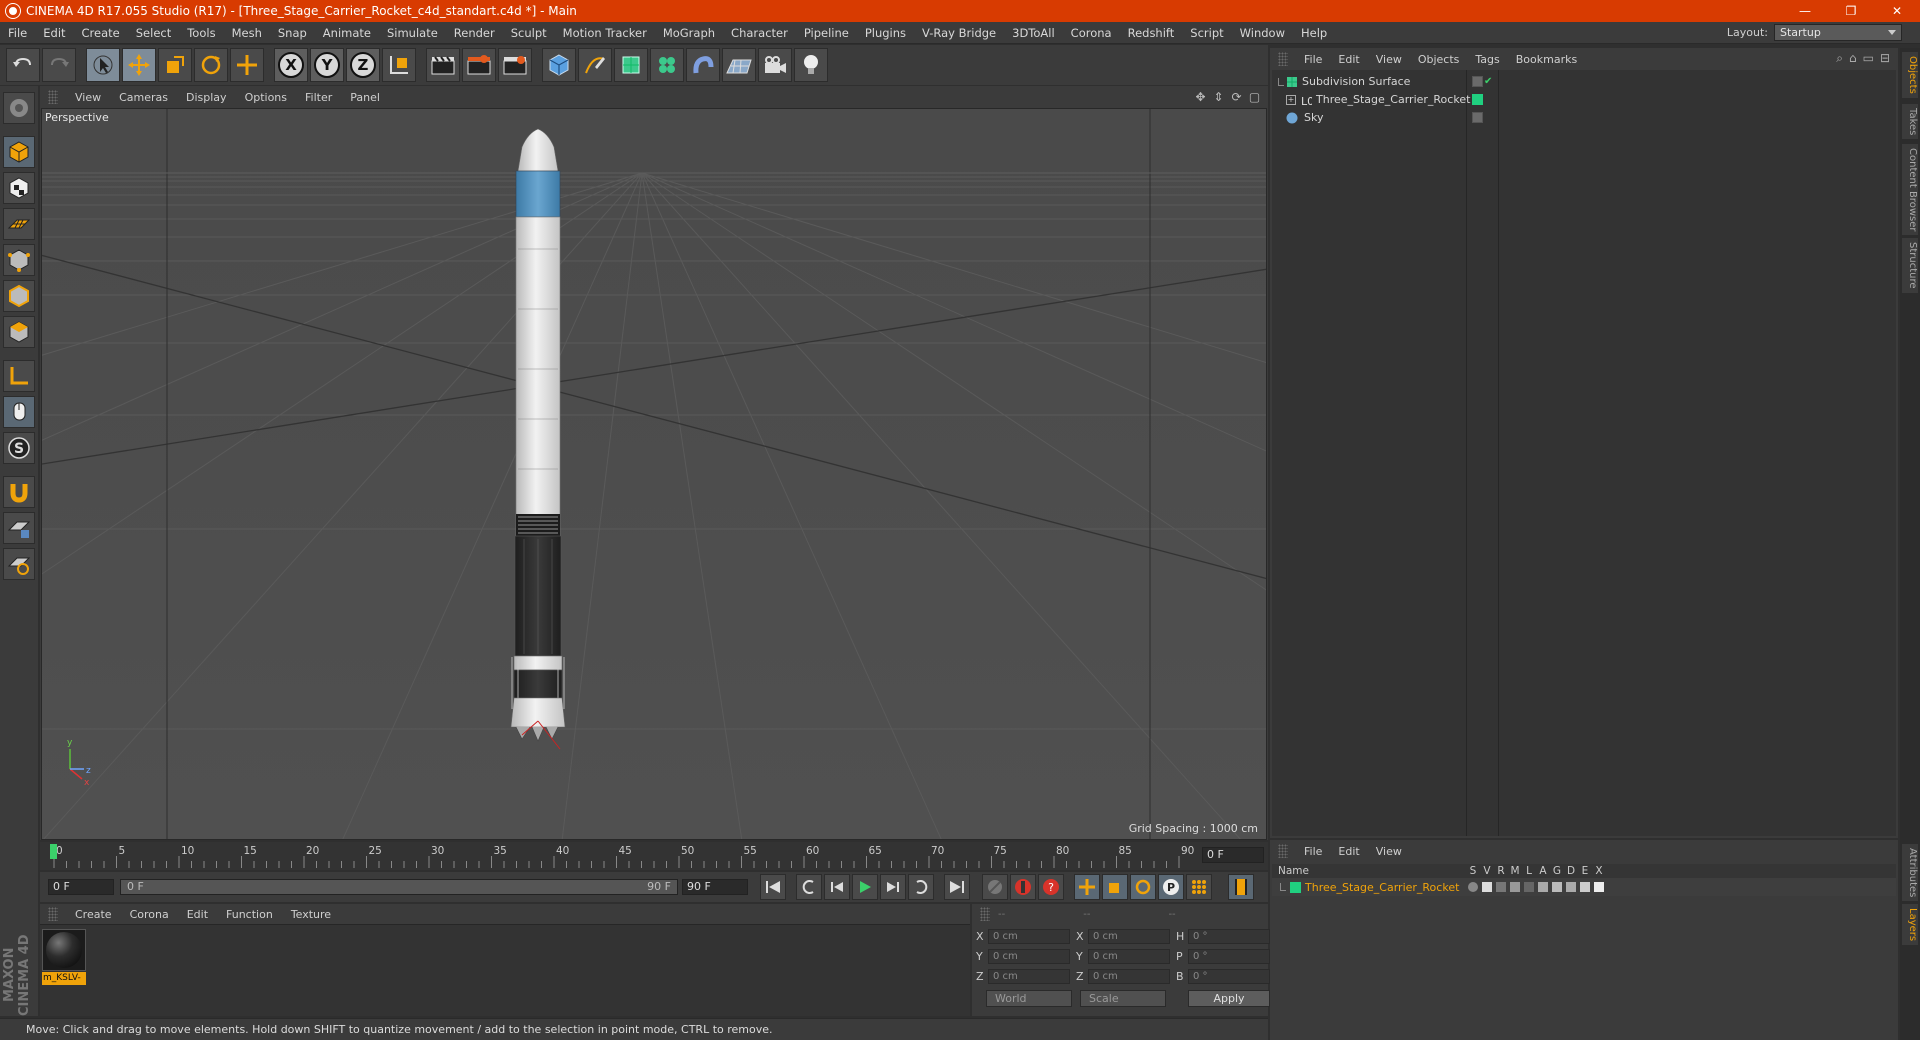 This screenshot has height=1040, width=1920. I want to click on menu-corona: Corona, so click(1091, 33).